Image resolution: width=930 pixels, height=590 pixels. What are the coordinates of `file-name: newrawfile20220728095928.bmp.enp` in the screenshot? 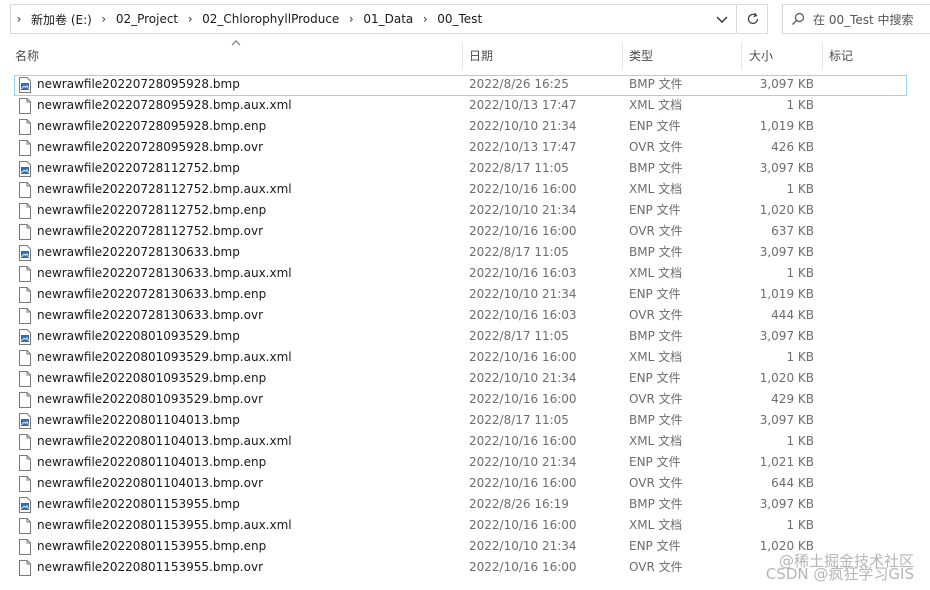 It's located at (152, 126).